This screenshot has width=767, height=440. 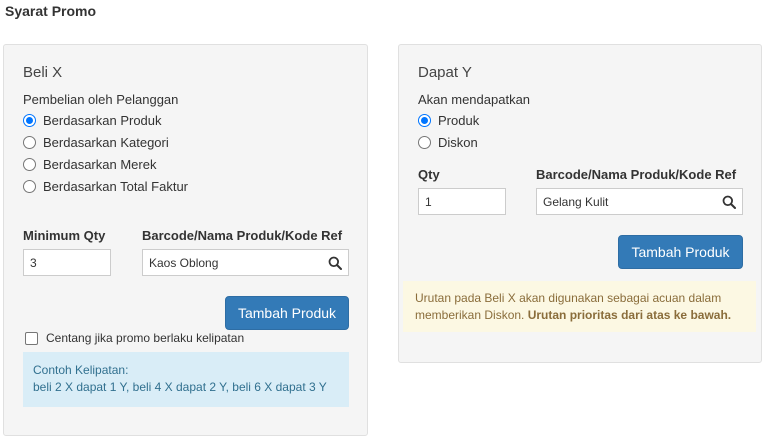 What do you see at coordinates (639, 201) in the screenshot?
I see `get-product-search-input: Gelang Kulit` at bounding box center [639, 201].